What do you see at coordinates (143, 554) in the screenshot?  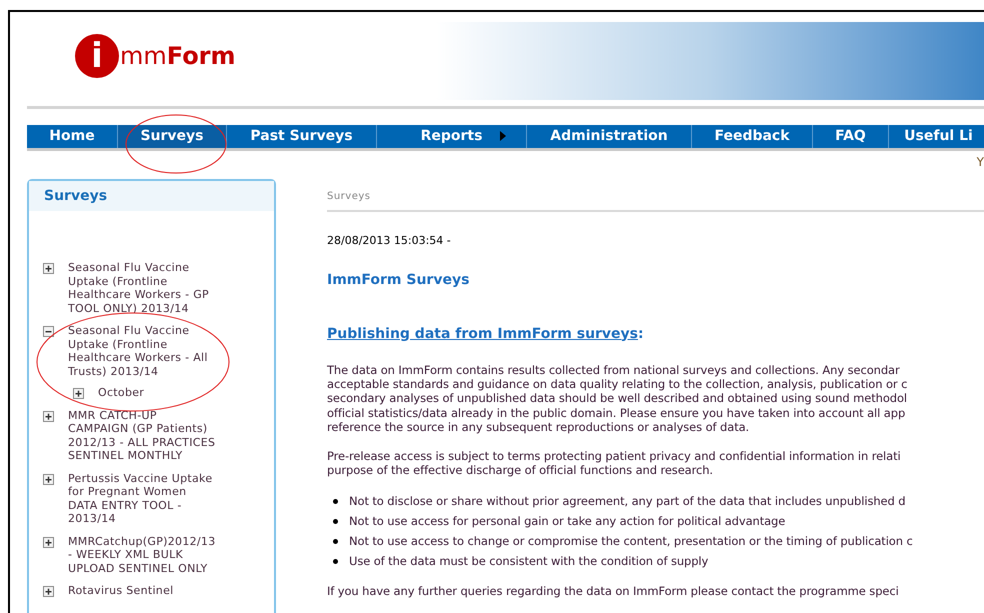 I see `survey-link: MMRCatchup(GP)2012/13 - WEEKLY XML BULK UPLOAD SENTINEL ONLY` at bounding box center [143, 554].